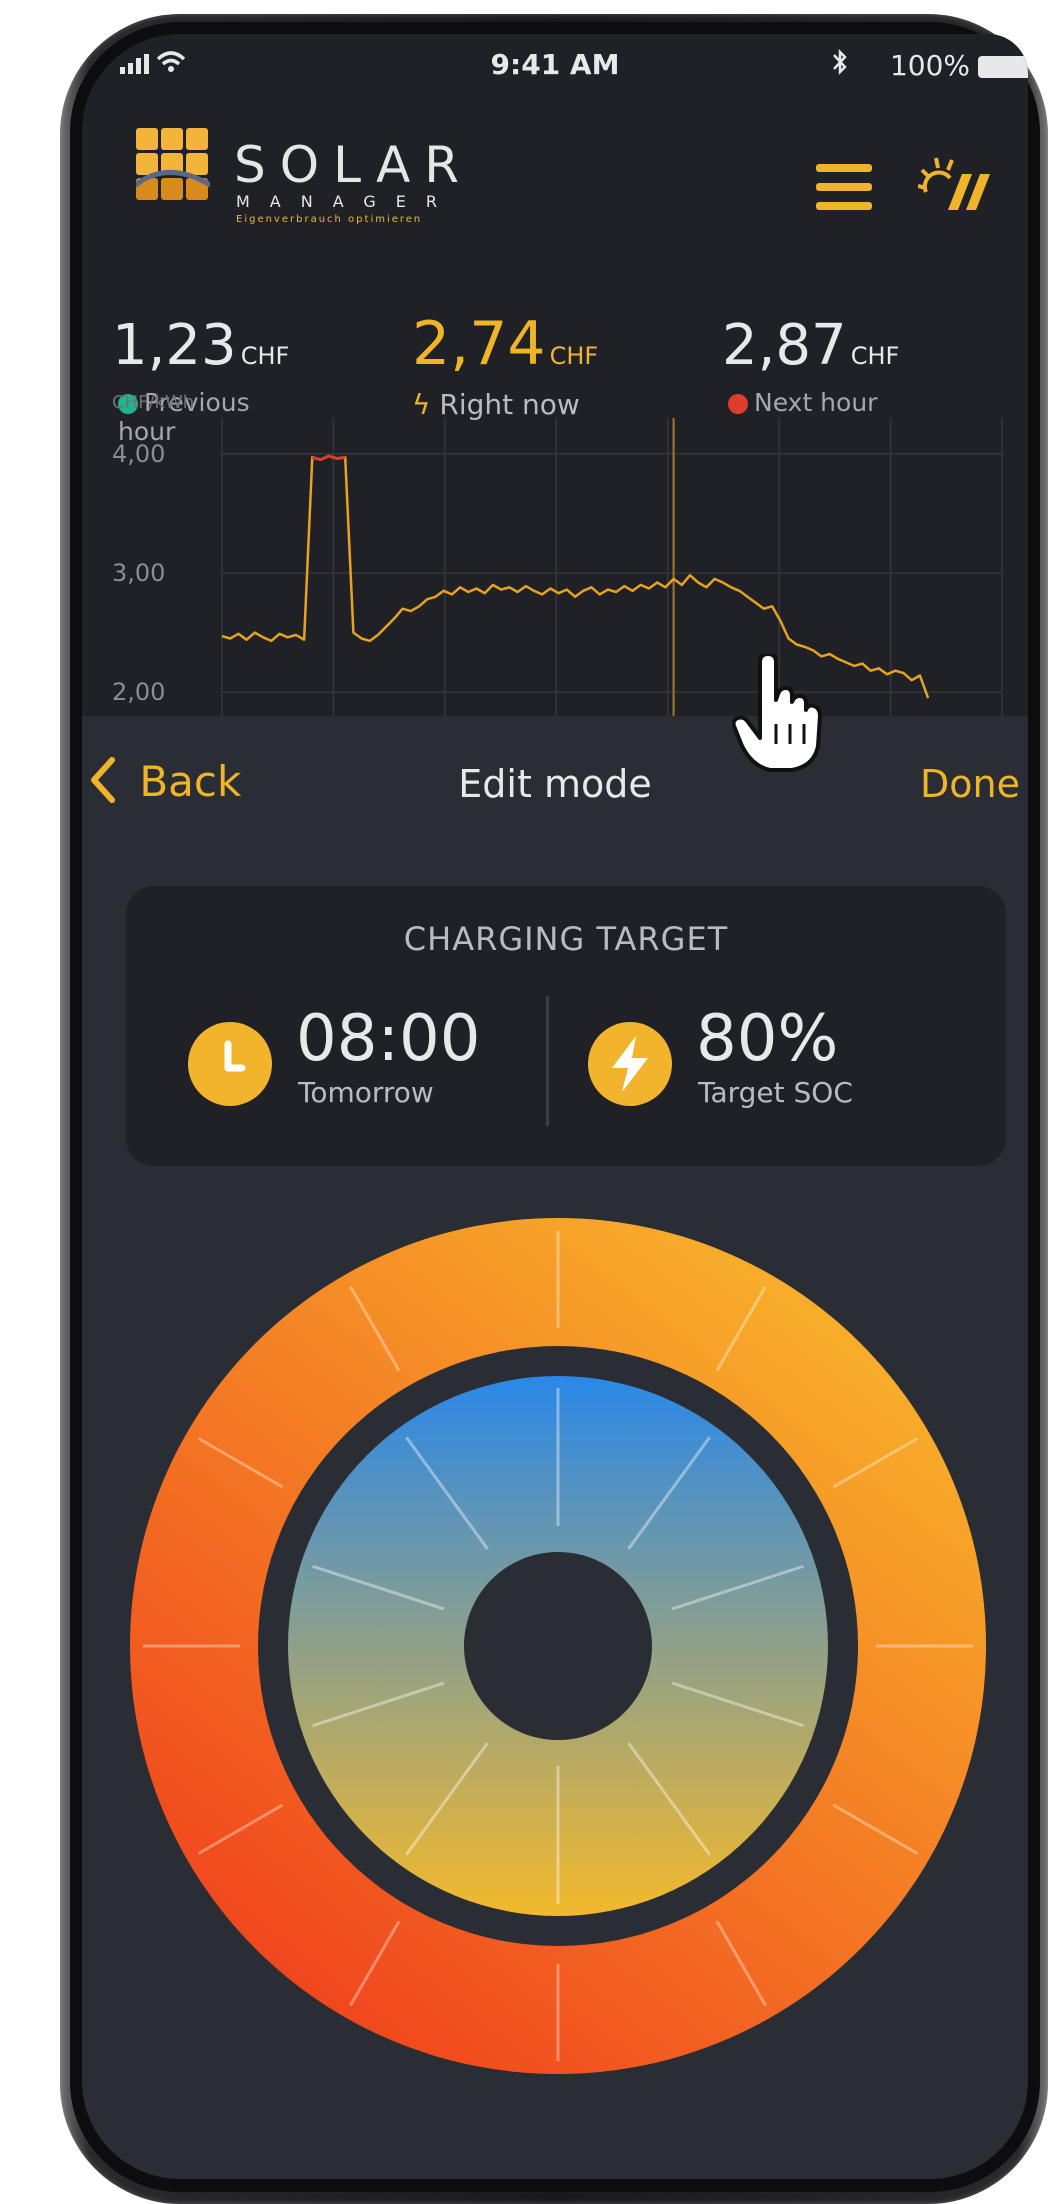 This screenshot has width=1050, height=2204. I want to click on clock-icon, so click(230, 1064).